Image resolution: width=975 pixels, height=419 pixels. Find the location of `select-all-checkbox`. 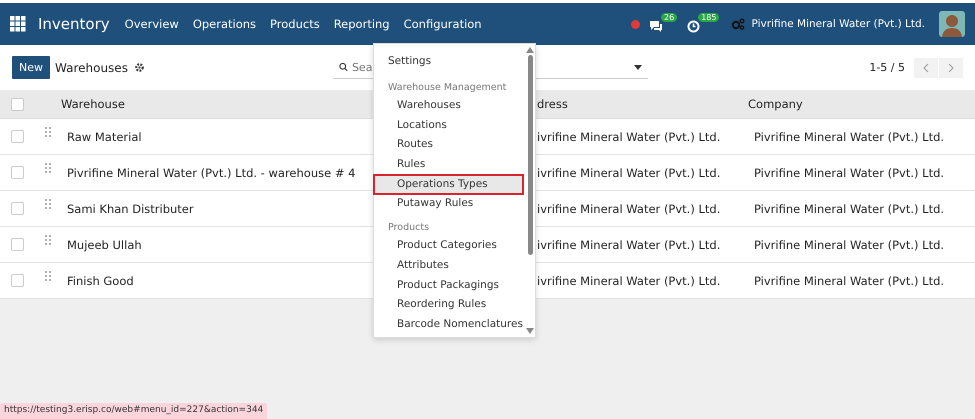

select-all-checkbox is located at coordinates (17, 104).